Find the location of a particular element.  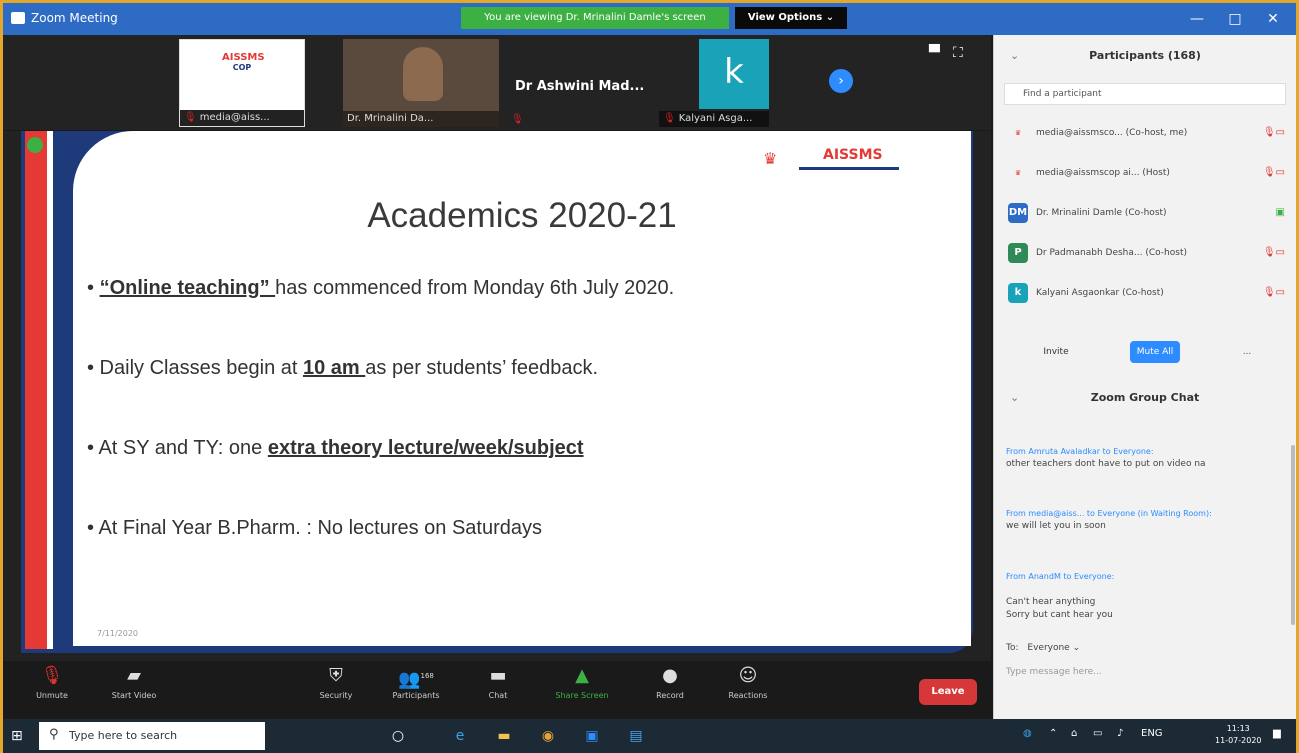

unmute-button: 🎙 Unmute is located at coordinates (52, 682).